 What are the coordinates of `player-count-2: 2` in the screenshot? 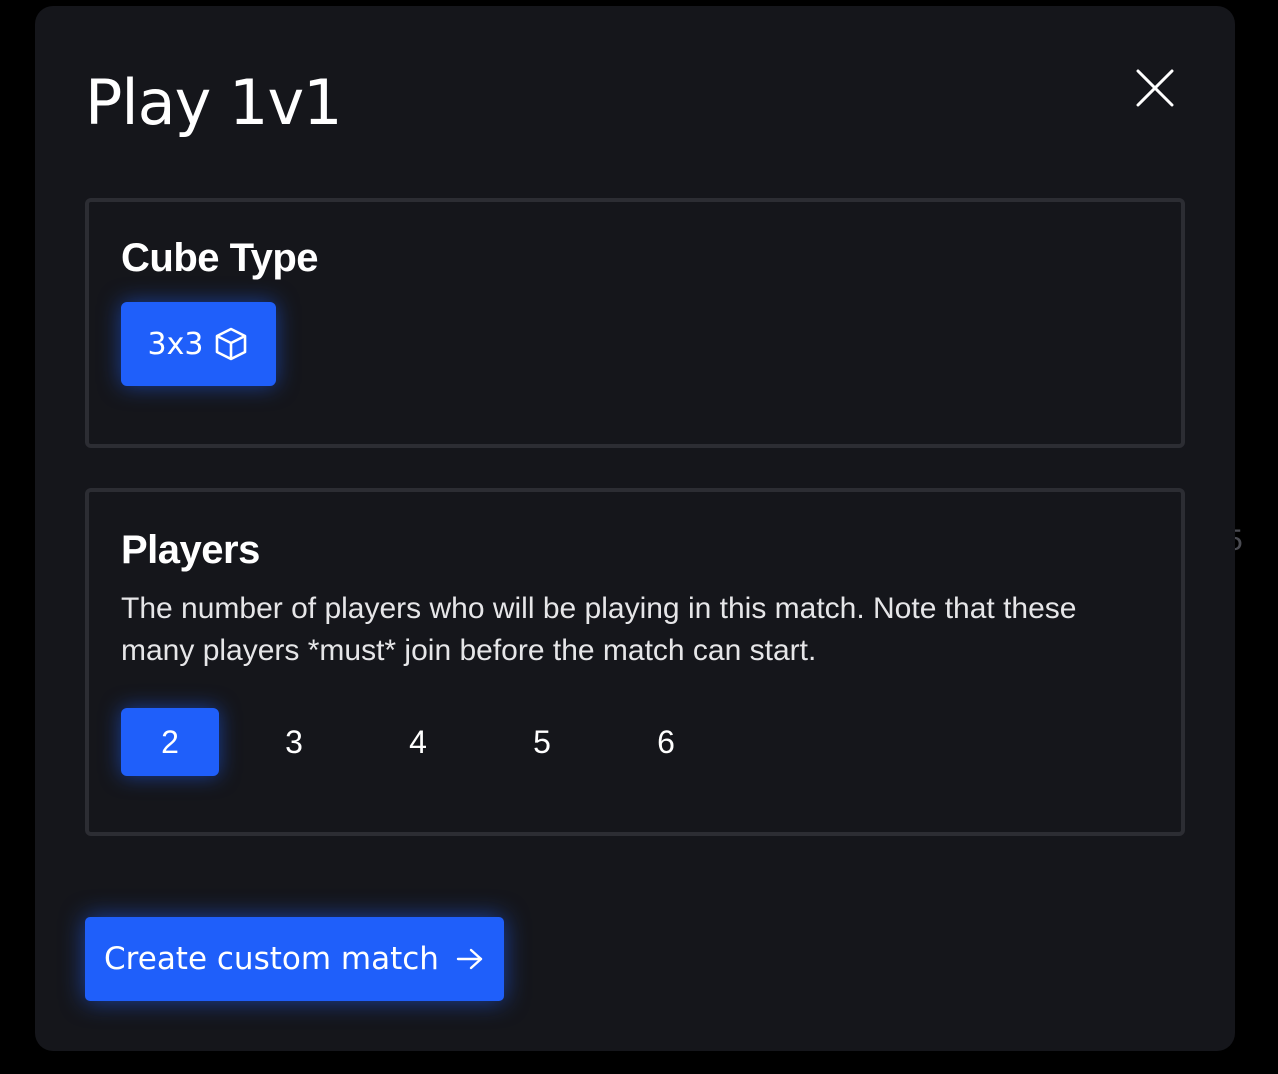 It's located at (170, 742).